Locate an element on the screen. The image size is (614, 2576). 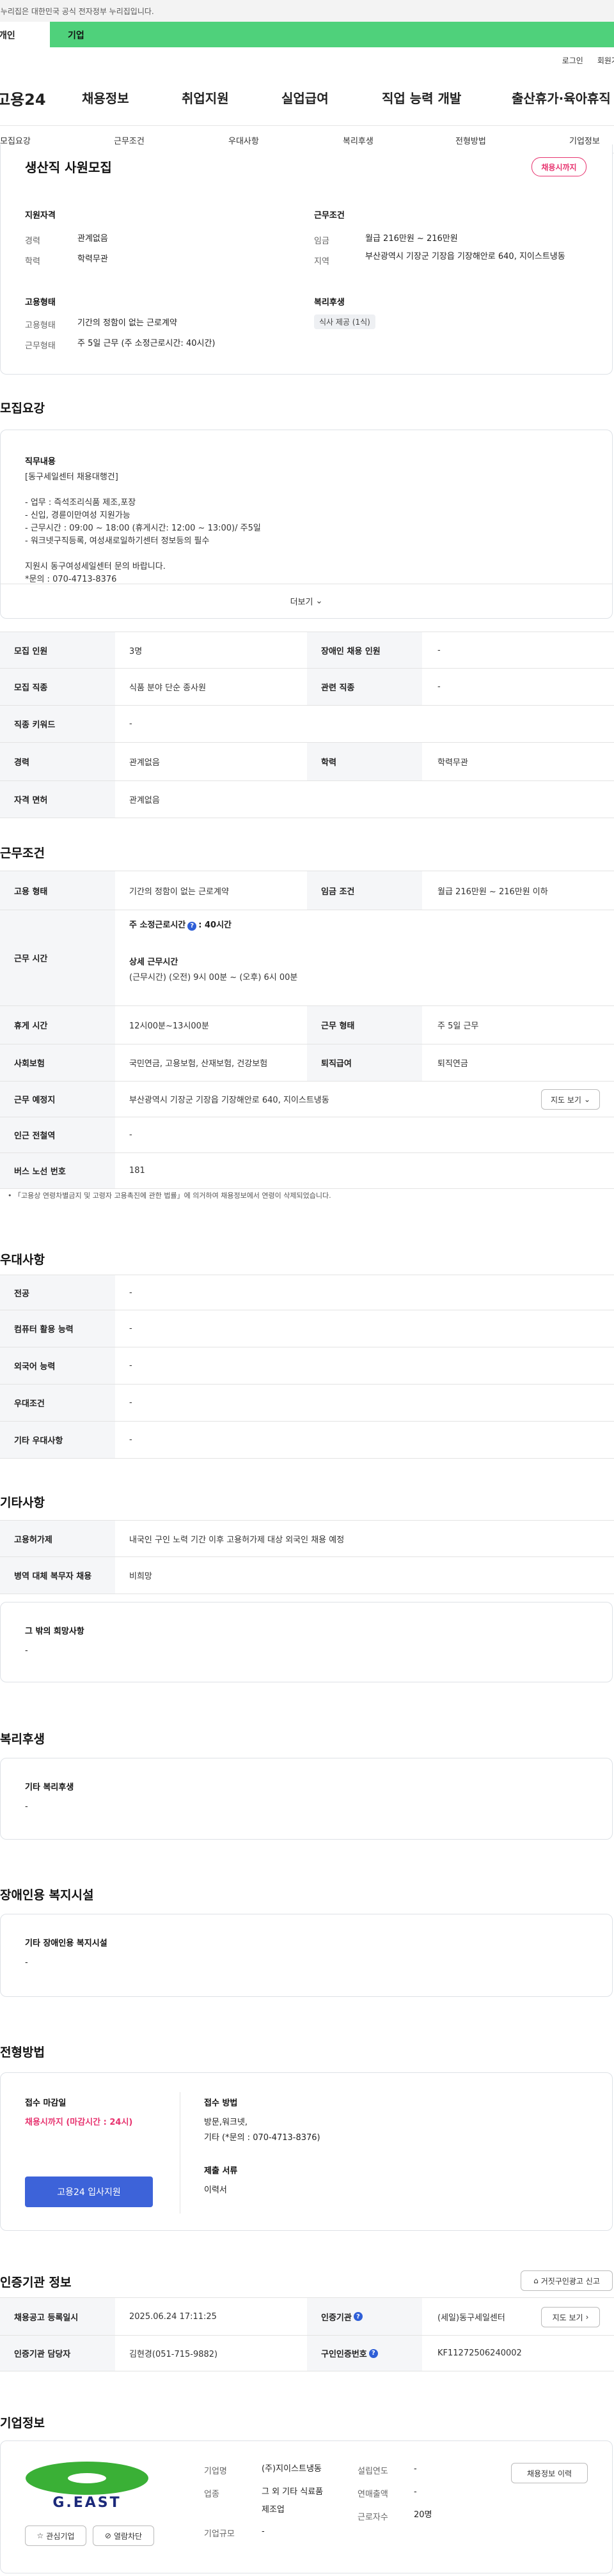
table-row: 버스 노선 번호 181 is located at coordinates (307, 1171).